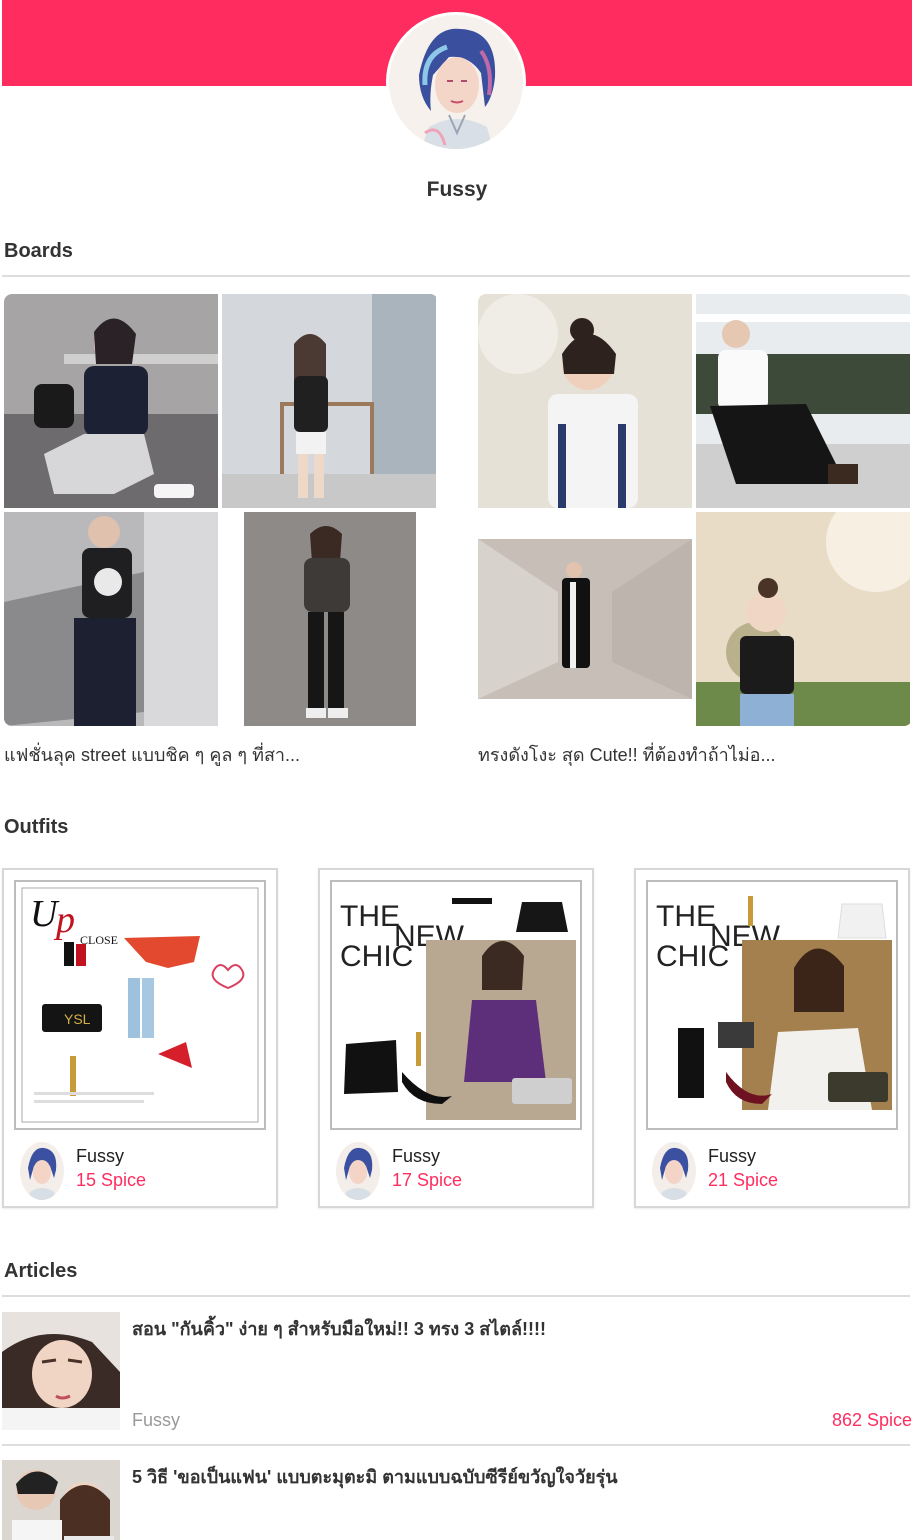 The height and width of the screenshot is (1540, 914). I want to click on article-spice-count: 862 Spice, so click(871, 1420).